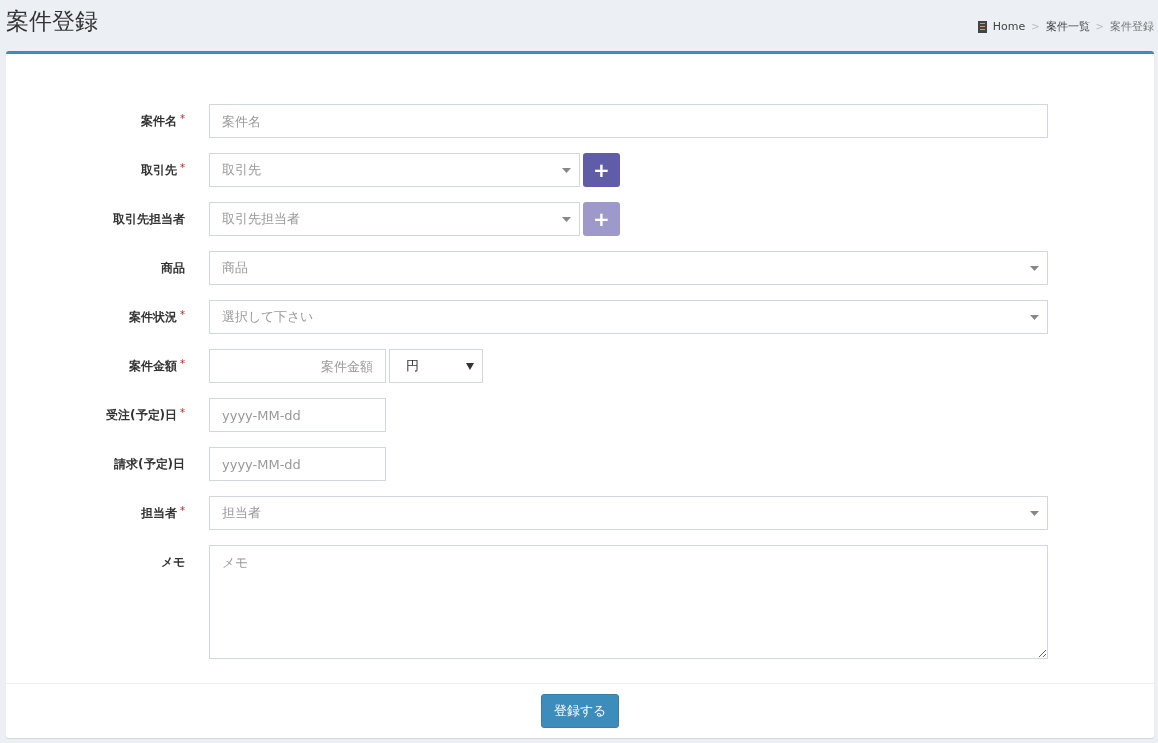  Describe the element at coordinates (297, 366) in the screenshot. I see `amount-field: 案件金額` at that location.